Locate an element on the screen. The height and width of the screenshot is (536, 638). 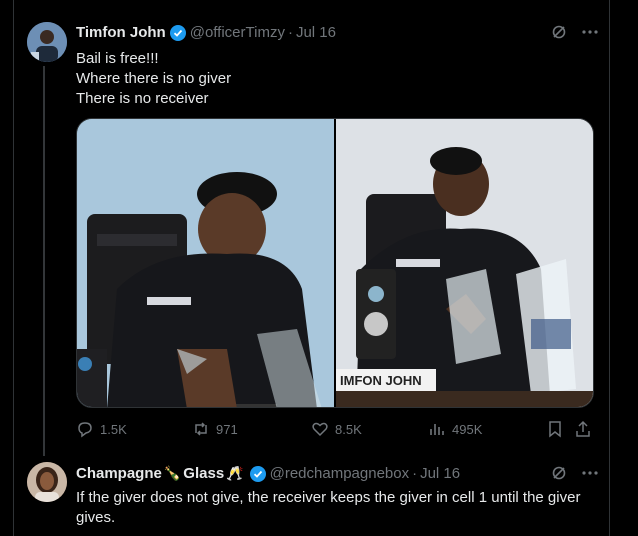
repost-count: 971 is located at coordinates (227, 429).